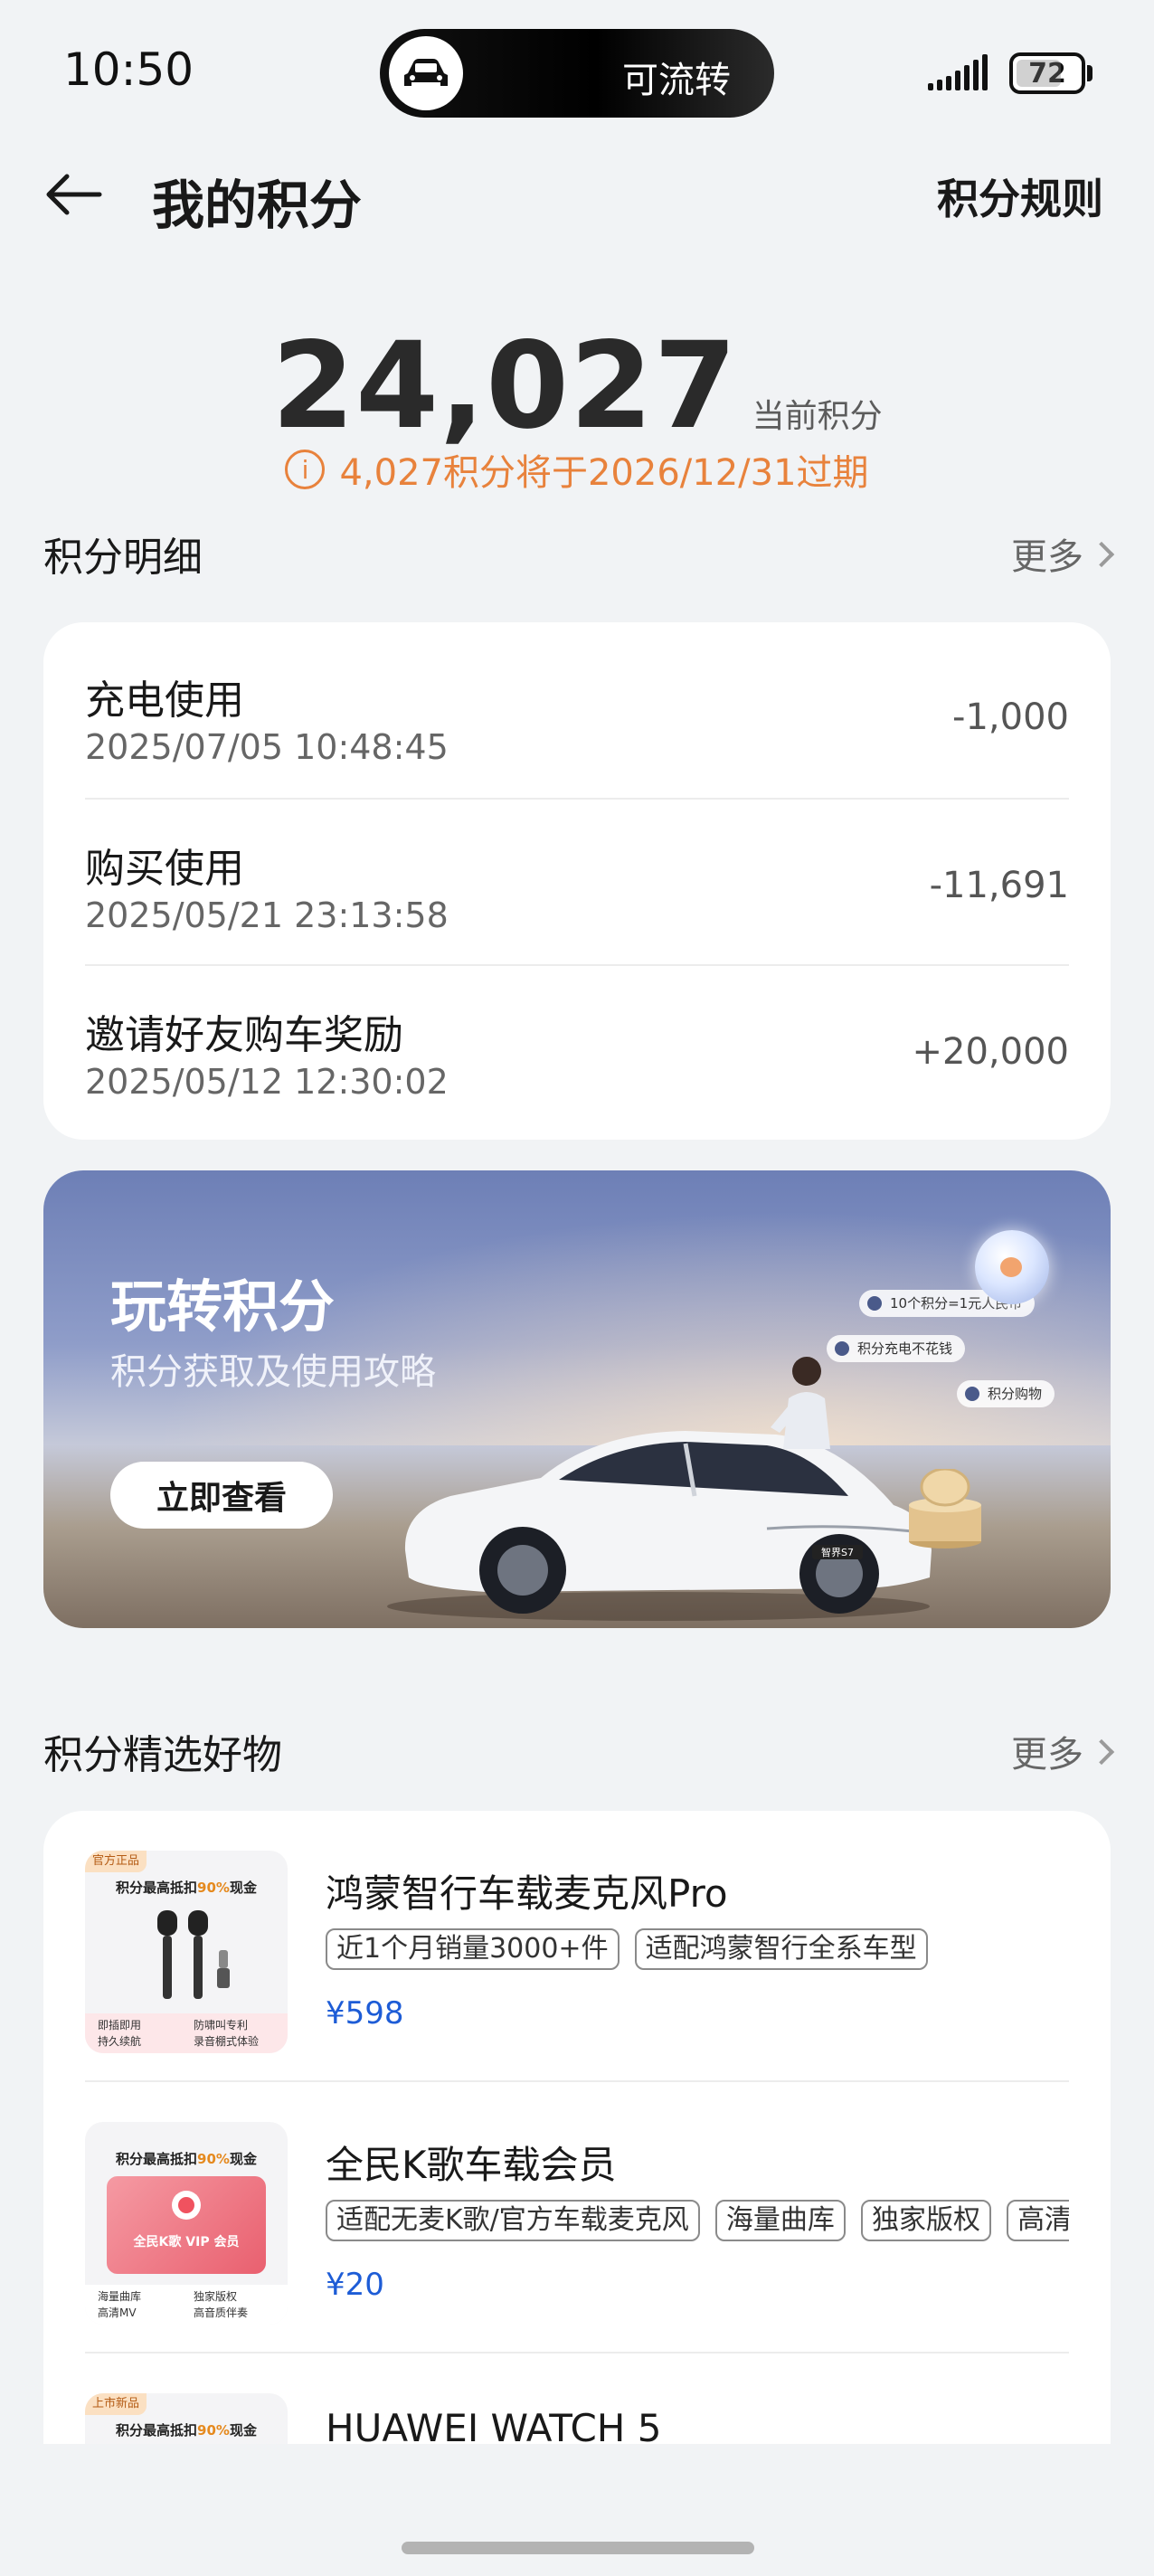 This screenshot has width=1154, height=2576. What do you see at coordinates (1006, 1393) in the screenshot?
I see `banner-tag: 积分购物` at bounding box center [1006, 1393].